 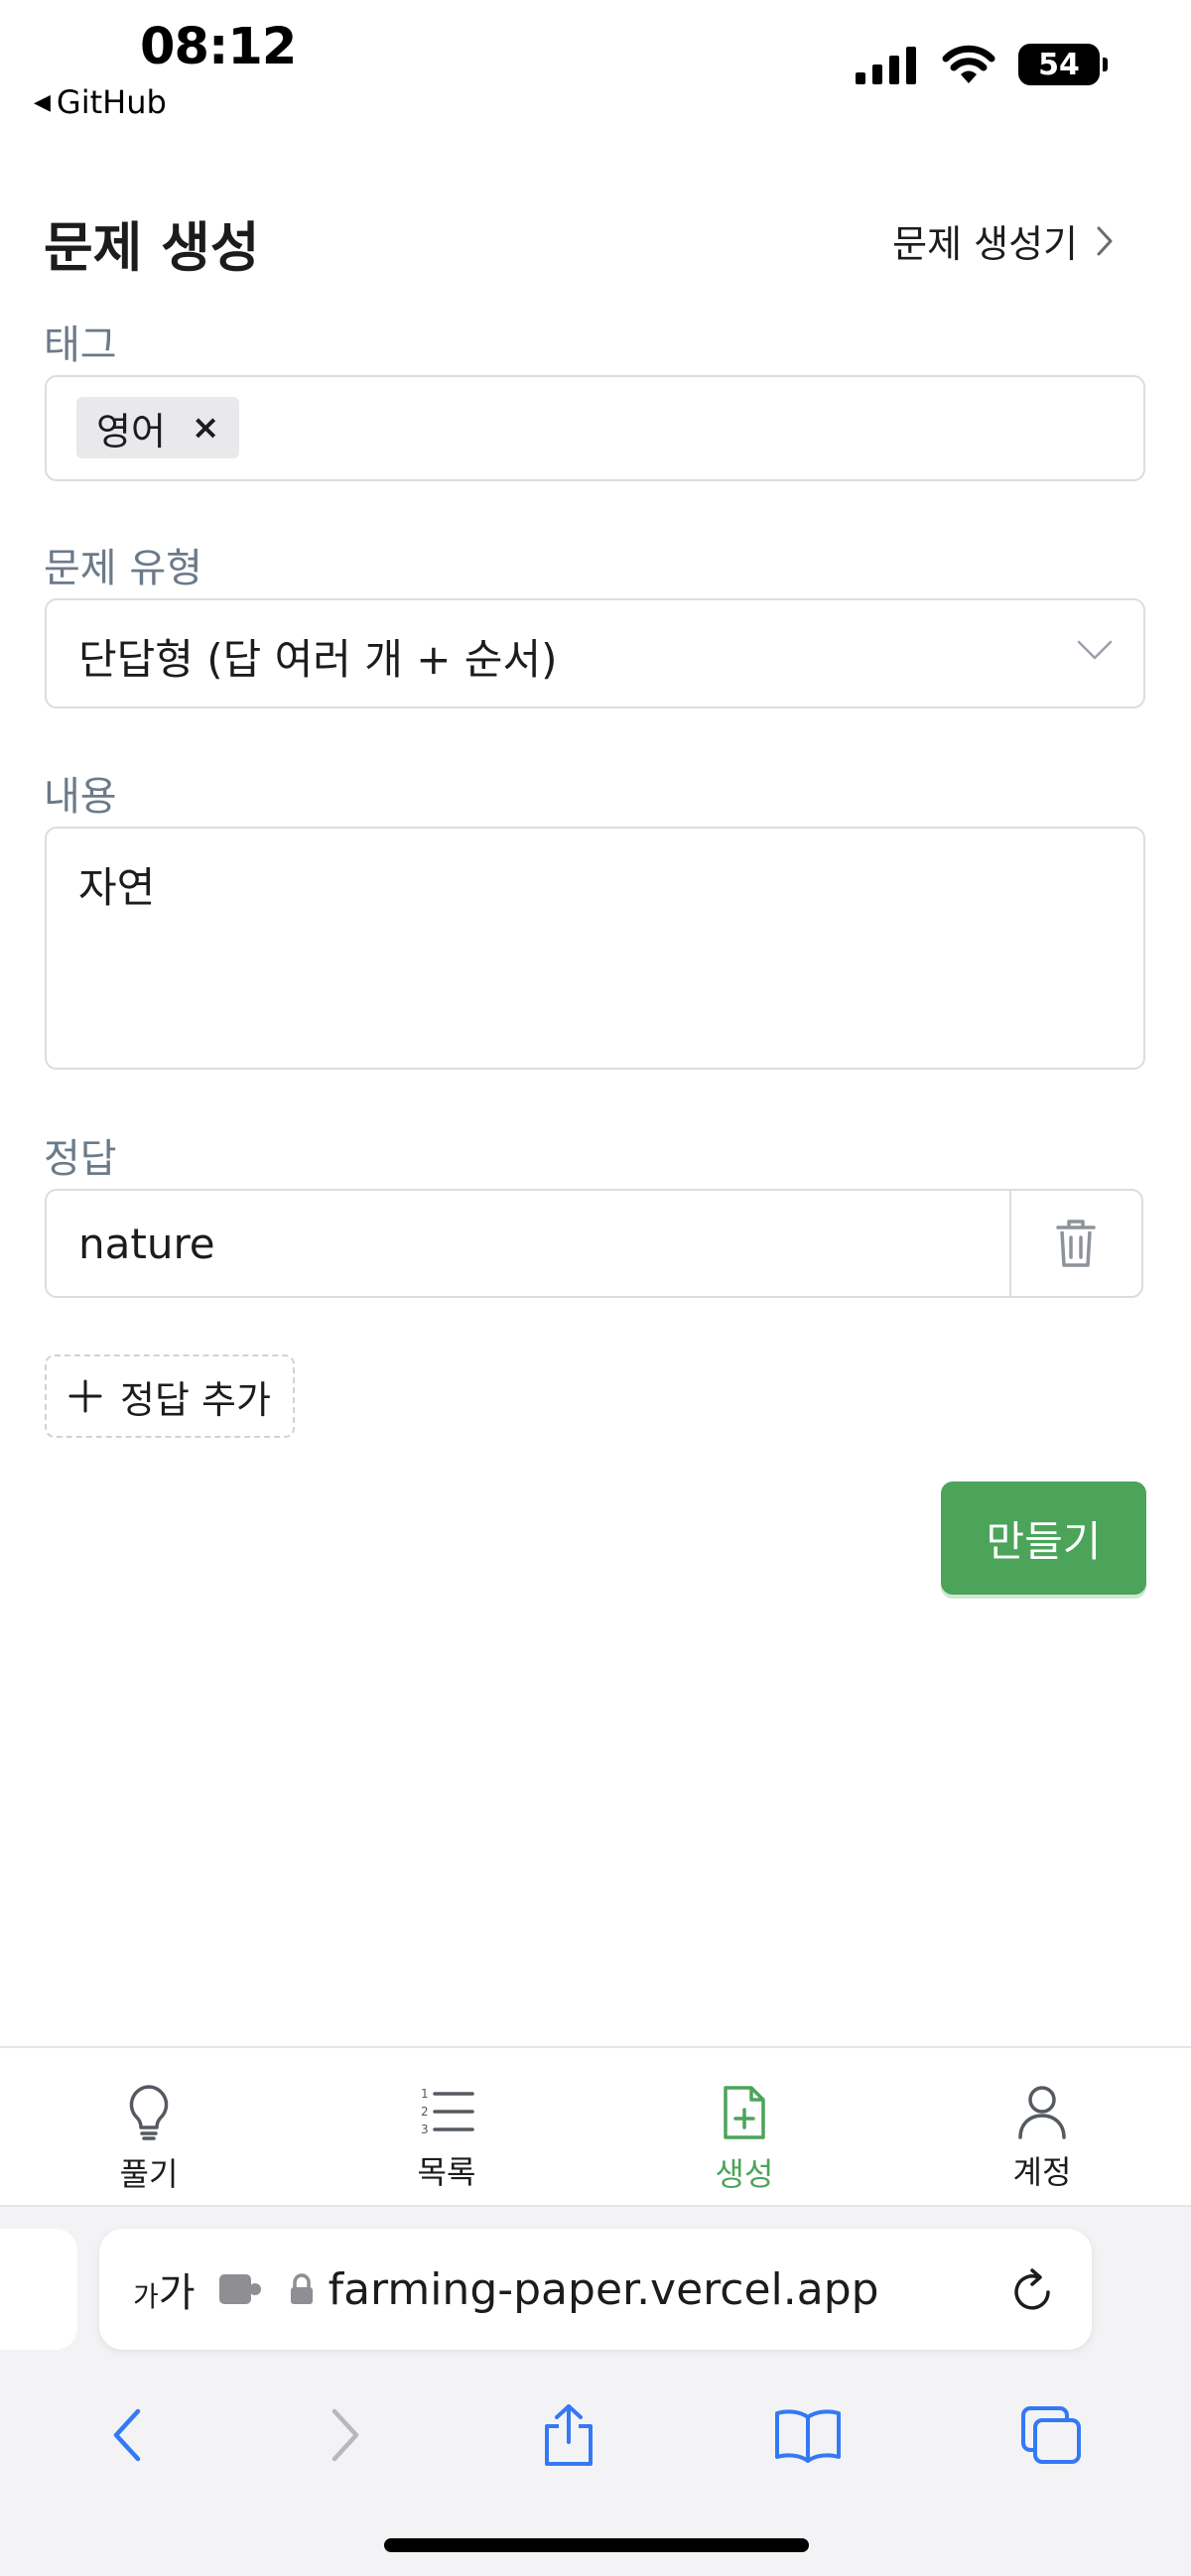 I want to click on generator-link: 문제 생성기, so click(x=1003, y=241).